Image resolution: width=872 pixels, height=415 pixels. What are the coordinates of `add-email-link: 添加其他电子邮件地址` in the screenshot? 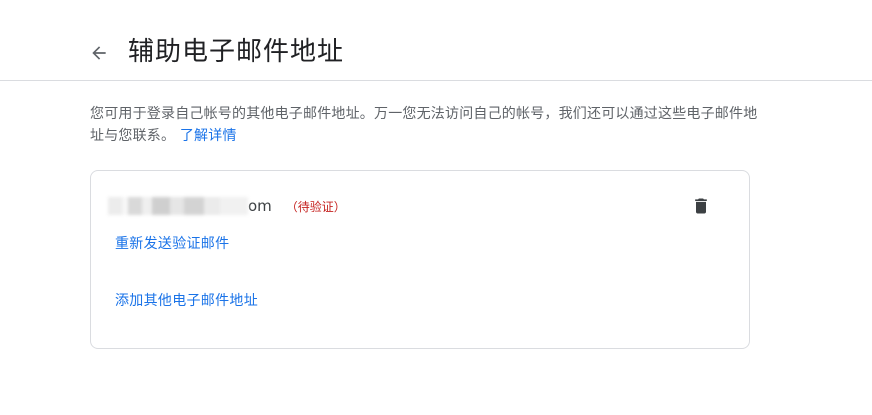 It's located at (186, 300).